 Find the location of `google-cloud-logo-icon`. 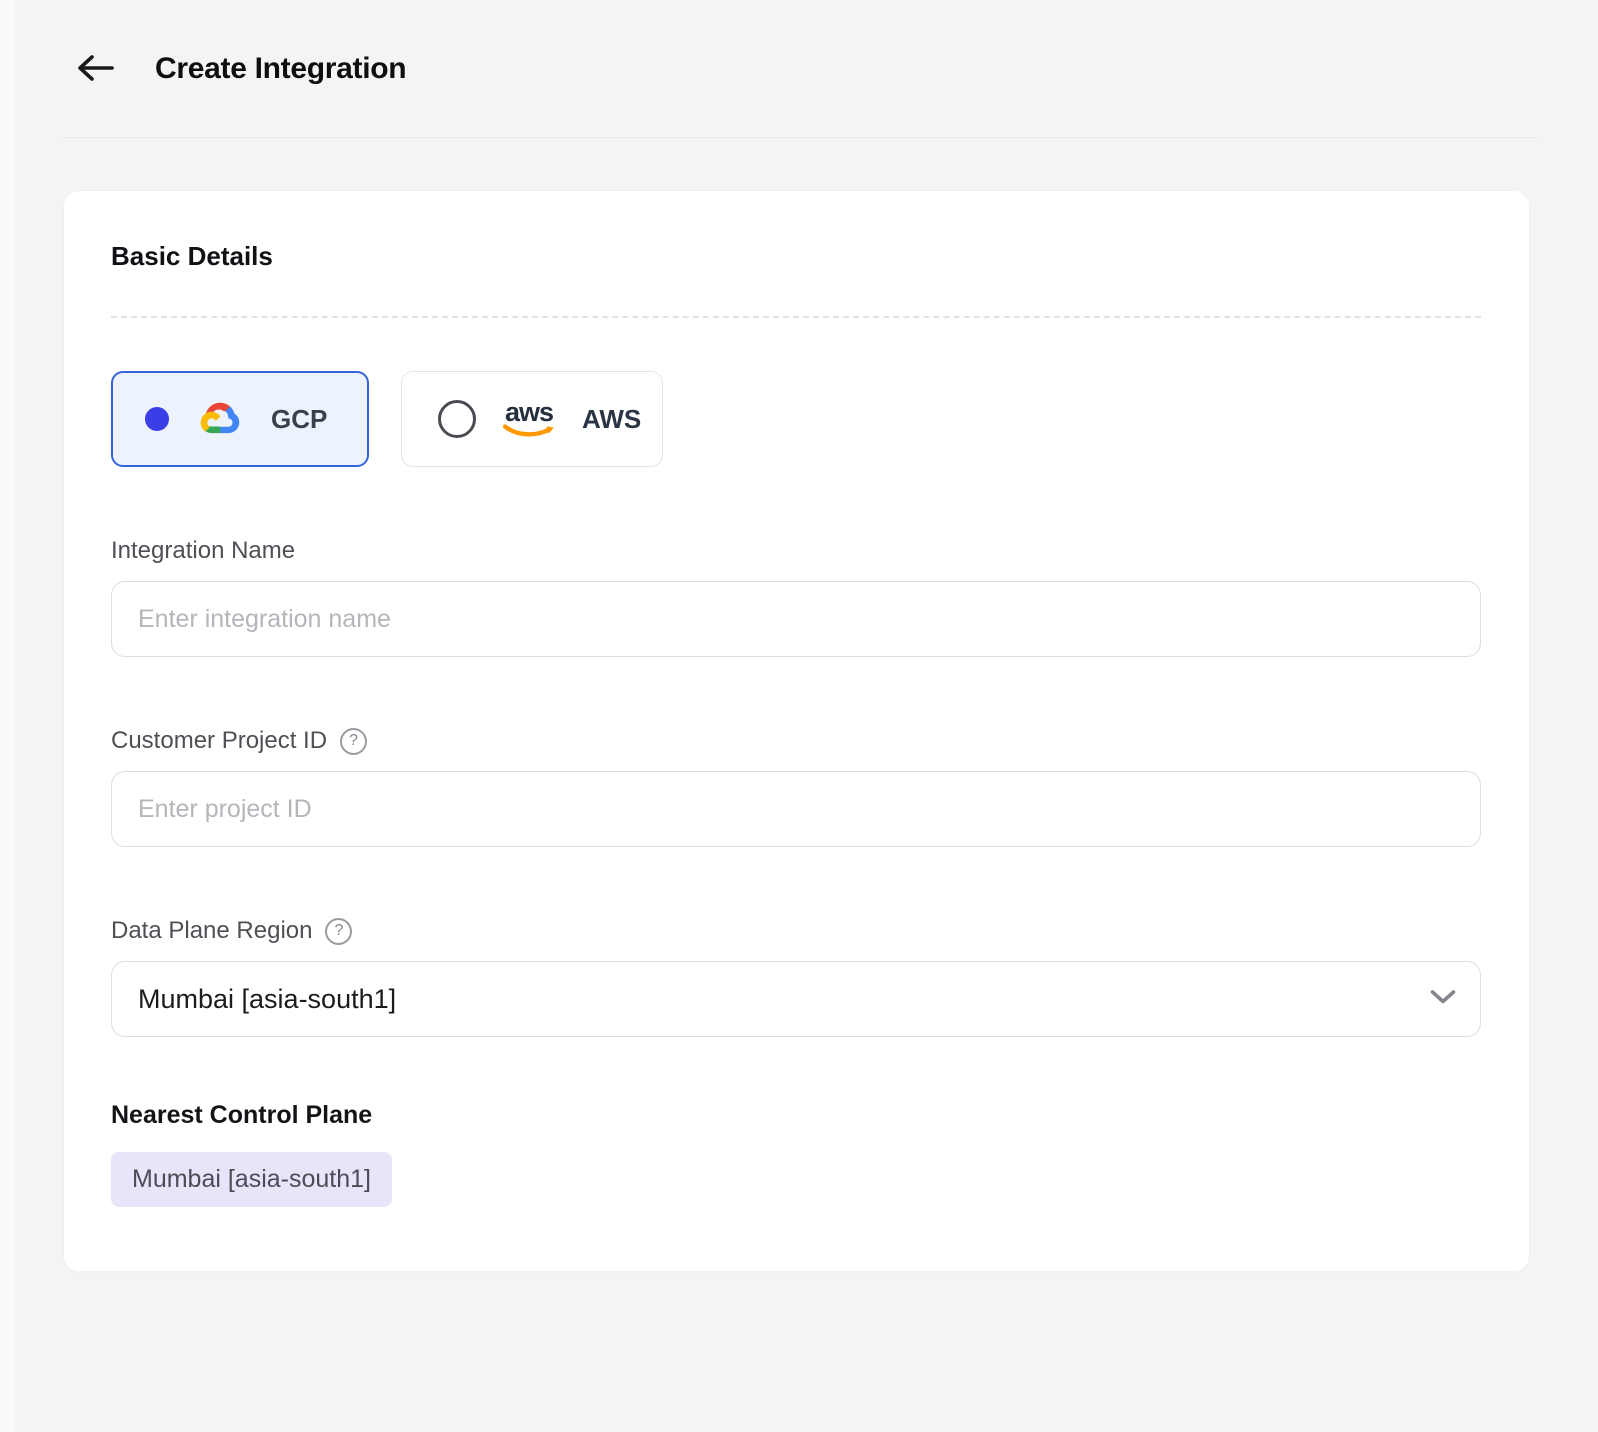

google-cloud-logo-icon is located at coordinates (220, 419).